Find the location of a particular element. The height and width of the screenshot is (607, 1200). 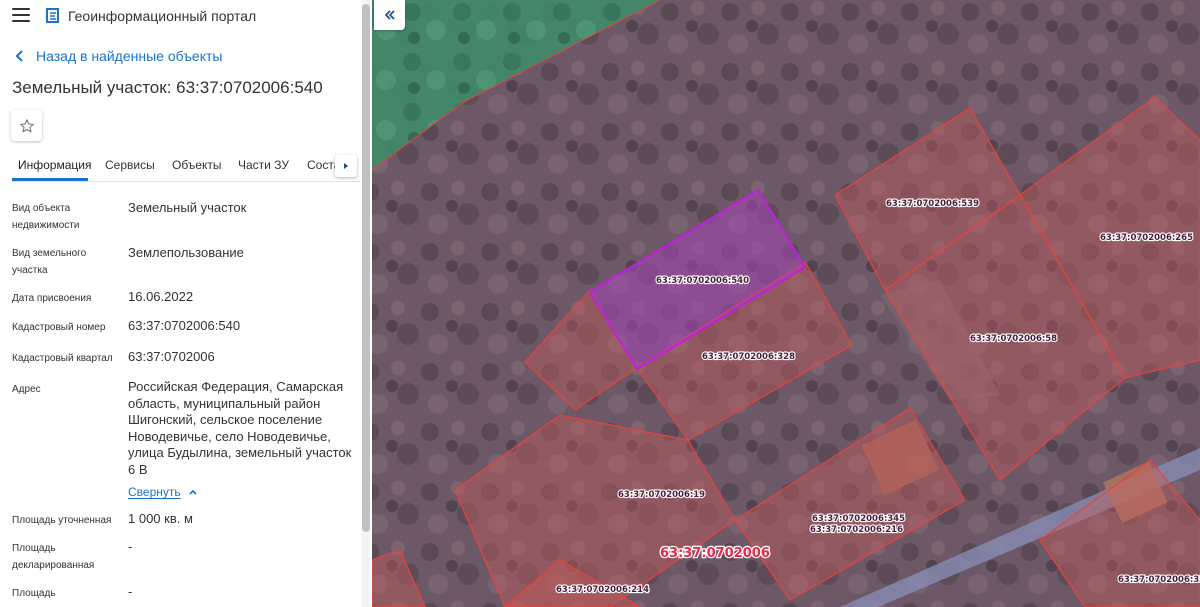

property-value: 63:37:0702006 is located at coordinates (171, 356).